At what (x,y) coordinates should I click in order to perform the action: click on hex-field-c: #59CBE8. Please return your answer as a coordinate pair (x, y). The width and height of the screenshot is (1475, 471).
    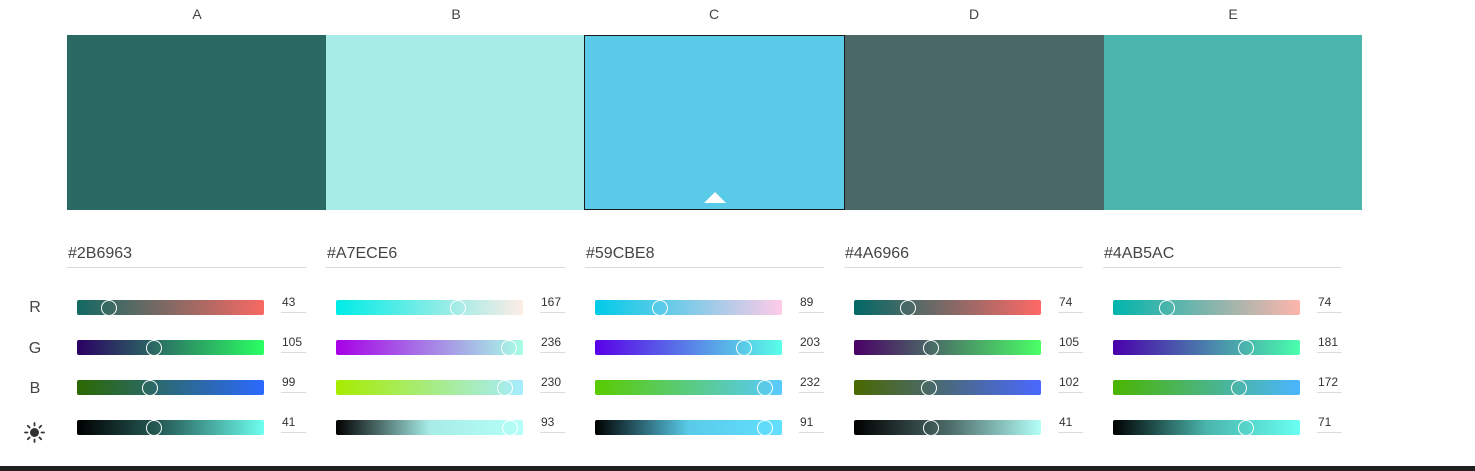
    Looking at the image, I should click on (704, 256).